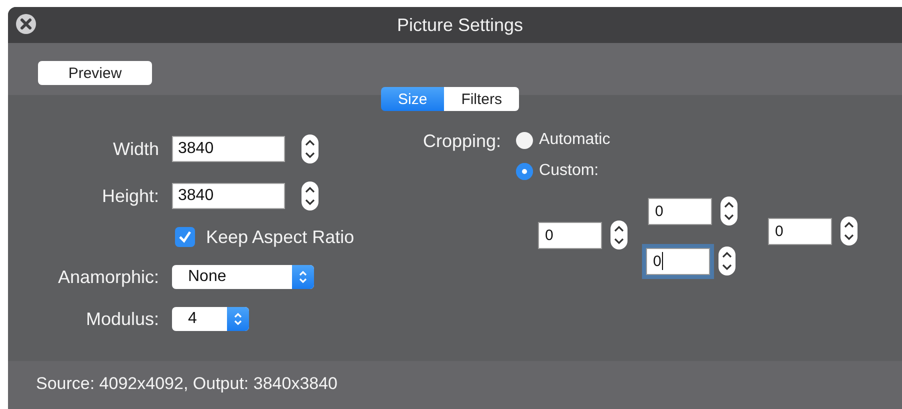  What do you see at coordinates (482, 99) in the screenshot?
I see `tab: Filters` at bounding box center [482, 99].